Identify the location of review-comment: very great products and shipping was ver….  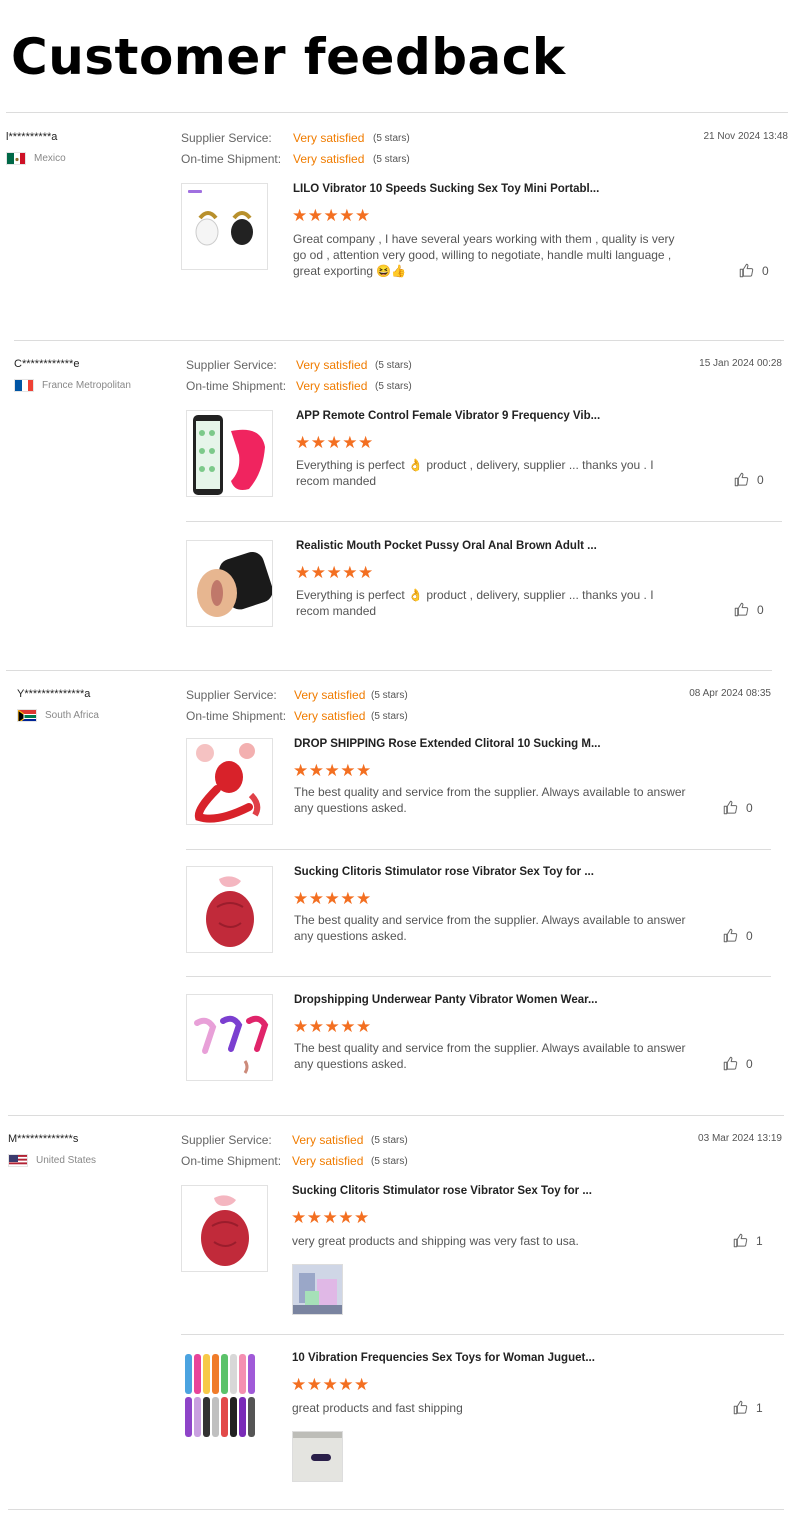
(435, 1241).